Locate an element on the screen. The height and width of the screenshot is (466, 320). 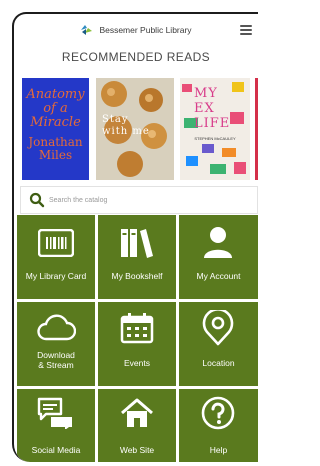
library-logo-icon is located at coordinates (87, 30).